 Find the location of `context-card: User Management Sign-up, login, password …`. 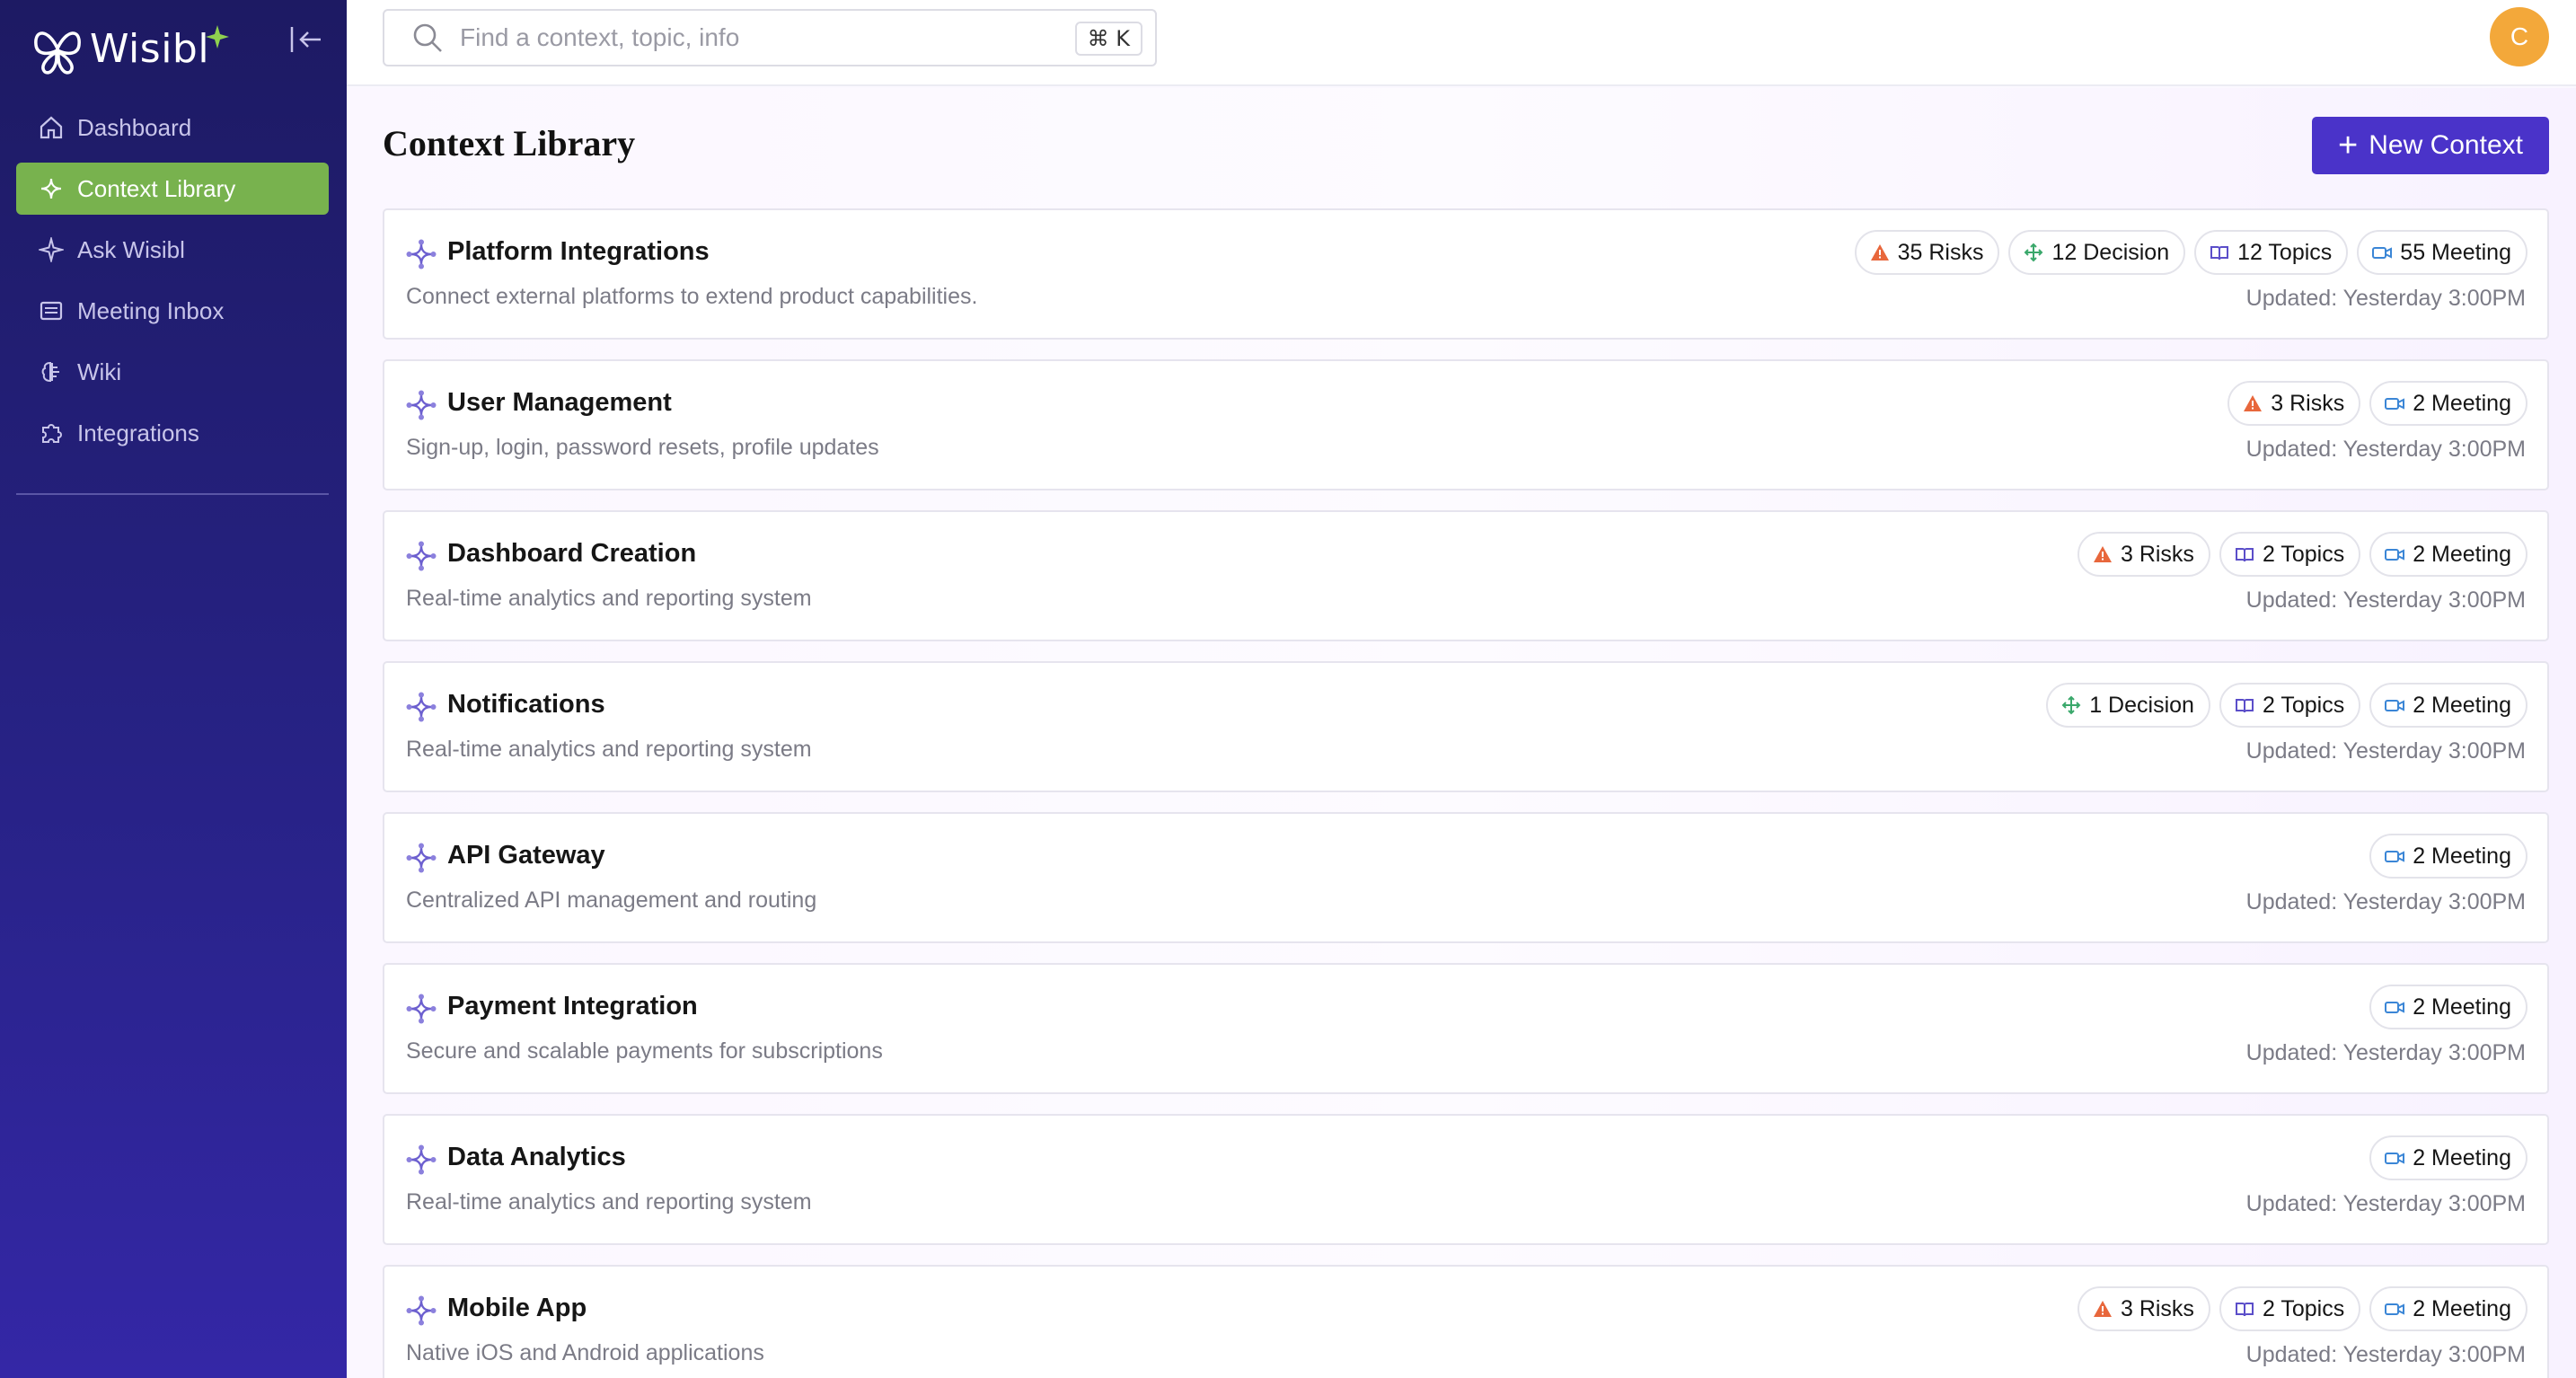

context-card: User Management Sign-up, login, password … is located at coordinates (1466, 424).